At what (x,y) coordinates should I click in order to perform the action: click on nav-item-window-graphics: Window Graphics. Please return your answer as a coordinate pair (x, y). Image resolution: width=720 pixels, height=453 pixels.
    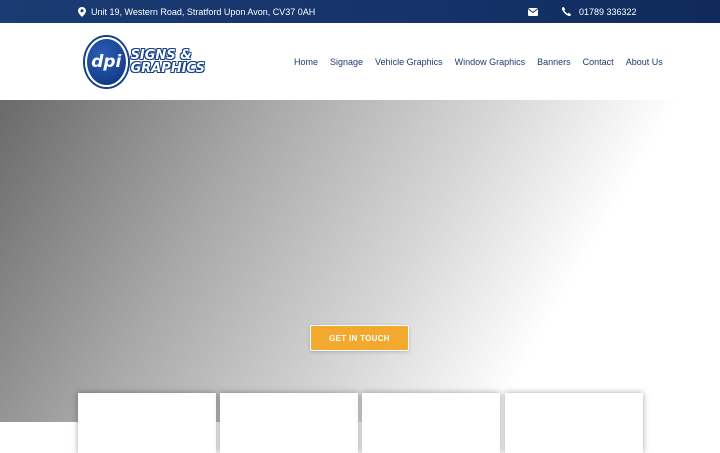
    Looking at the image, I should click on (490, 62).